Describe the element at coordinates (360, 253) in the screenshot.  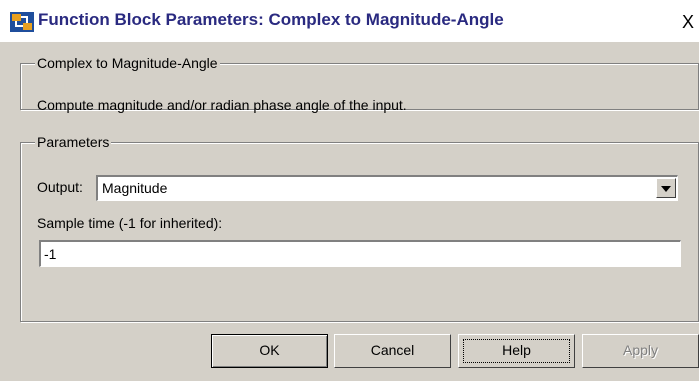
I see `sample-time-input: -1` at that location.